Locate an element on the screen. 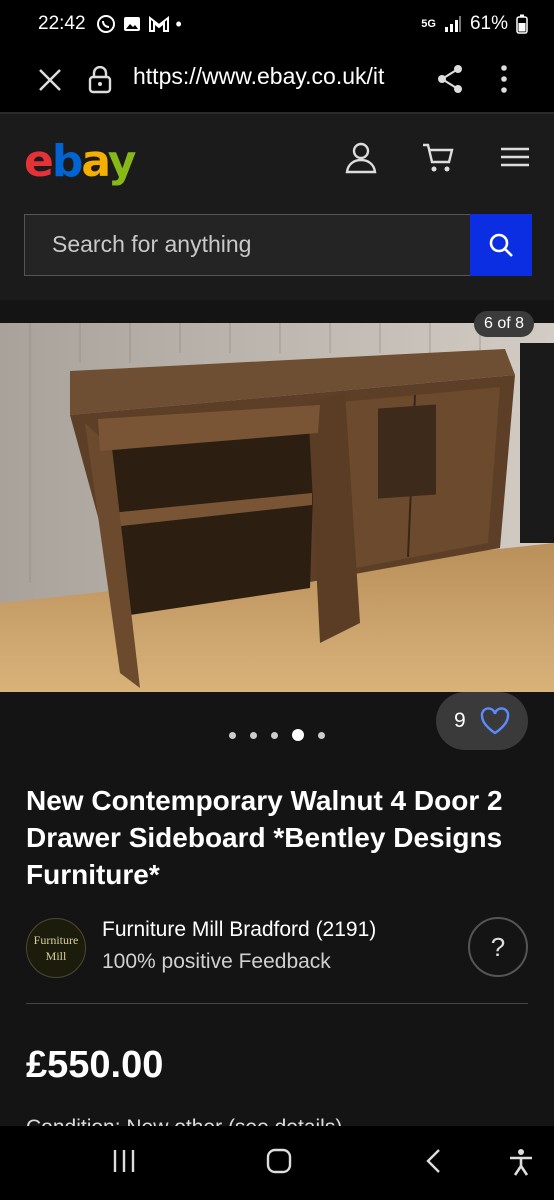 This screenshot has width=554, height=1200. home-icon is located at coordinates (279, 1161).